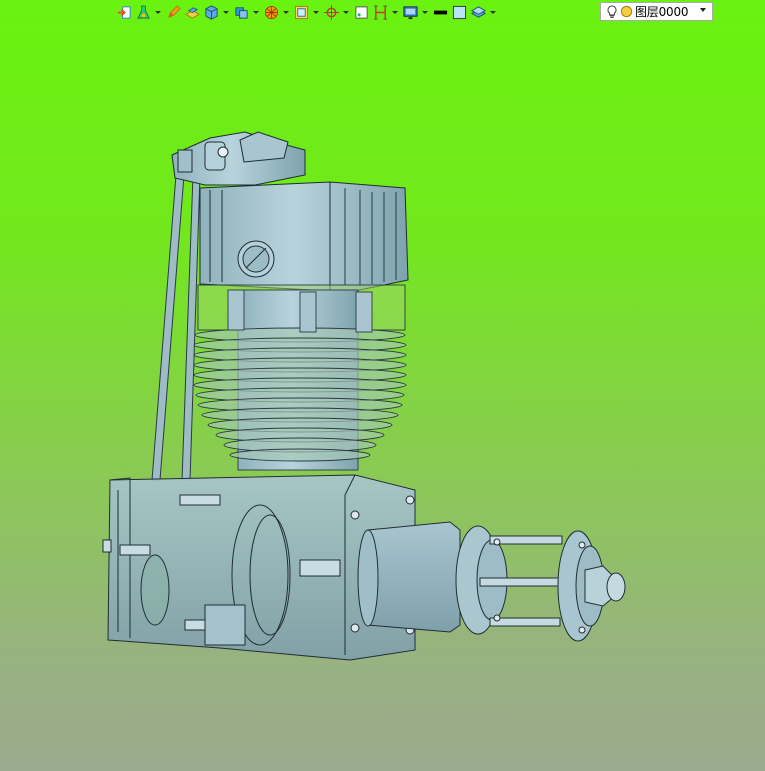 The height and width of the screenshot is (771, 765). What do you see at coordinates (300, 377) in the screenshot?
I see `cylinder-barrel` at bounding box center [300, 377].